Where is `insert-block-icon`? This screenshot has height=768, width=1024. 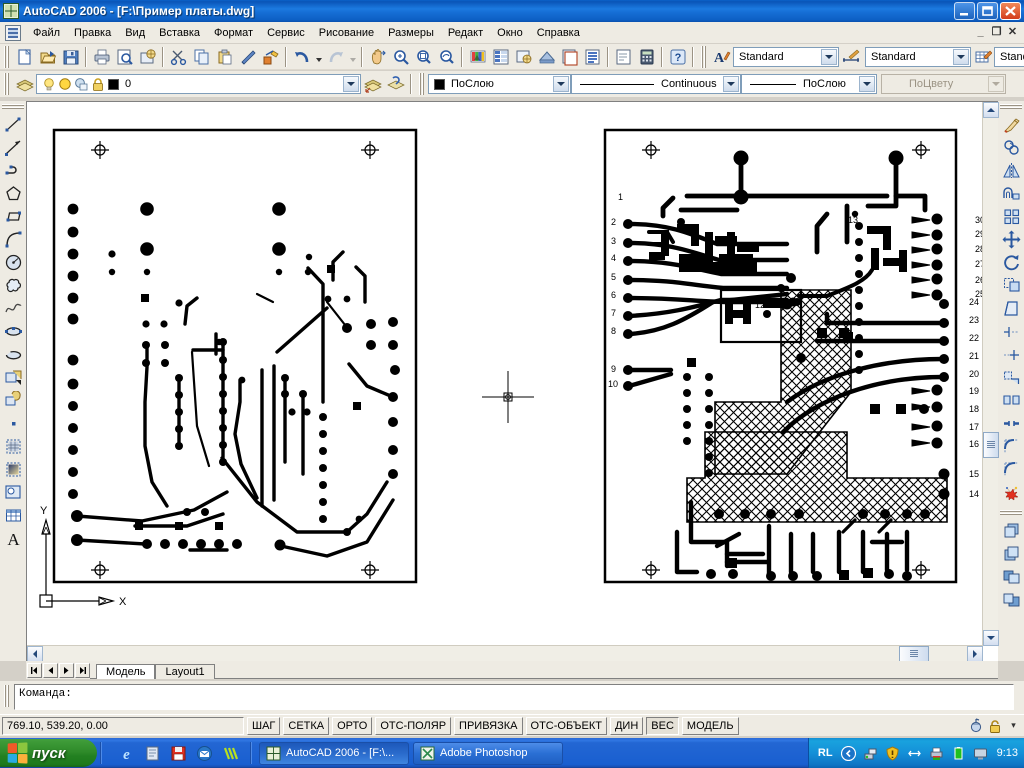
insert-block-icon is located at coordinates (13, 377).